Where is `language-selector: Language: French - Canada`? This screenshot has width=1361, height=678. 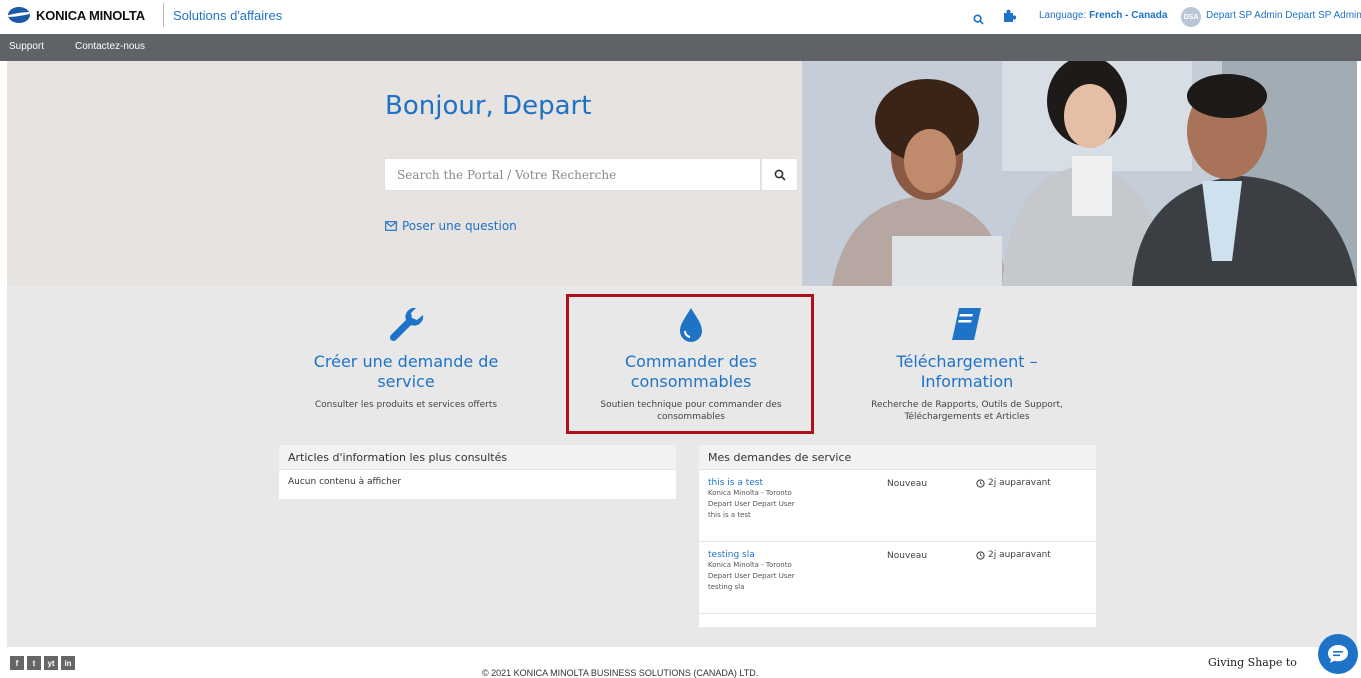 language-selector: Language: French - Canada is located at coordinates (1103, 15).